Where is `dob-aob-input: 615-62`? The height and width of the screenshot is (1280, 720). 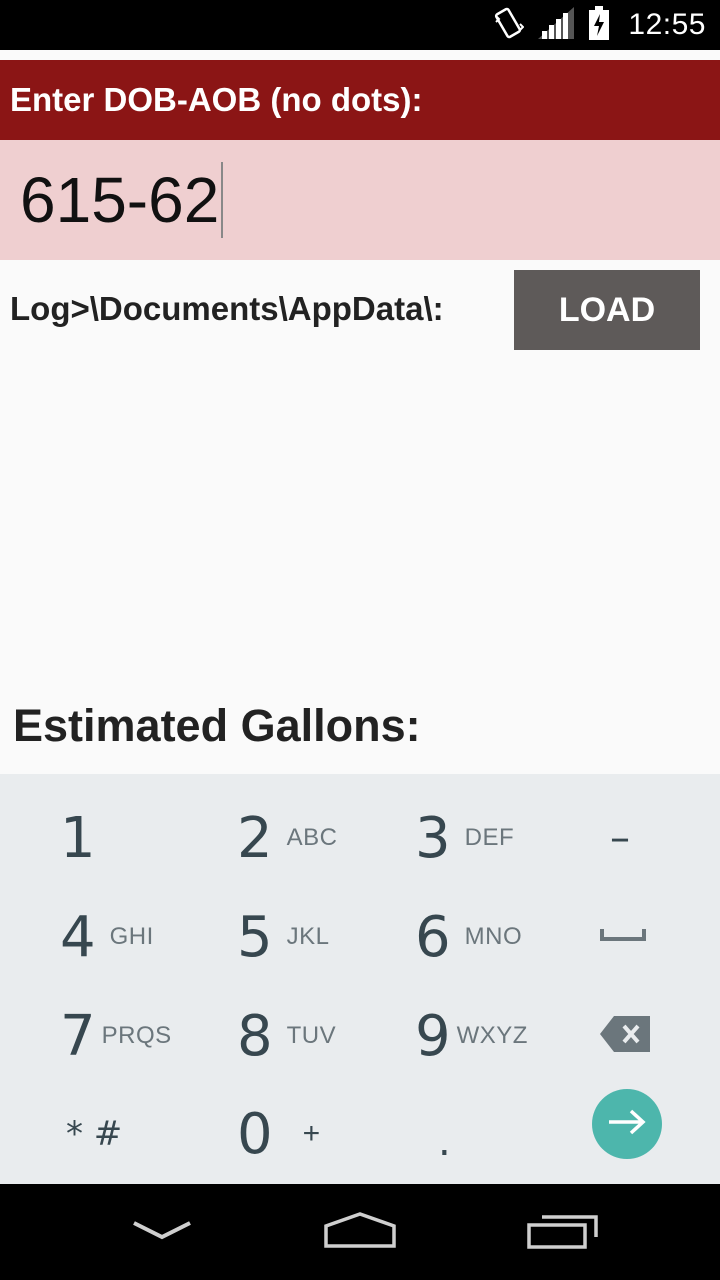 dob-aob-input: 615-62 is located at coordinates (360, 200).